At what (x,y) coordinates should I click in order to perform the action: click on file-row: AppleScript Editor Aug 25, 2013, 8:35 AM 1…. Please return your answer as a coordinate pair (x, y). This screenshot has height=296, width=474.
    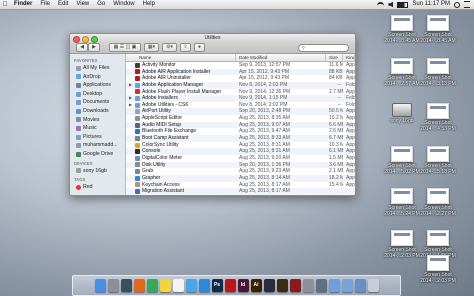
    Looking at the image, I should click on (240, 118).